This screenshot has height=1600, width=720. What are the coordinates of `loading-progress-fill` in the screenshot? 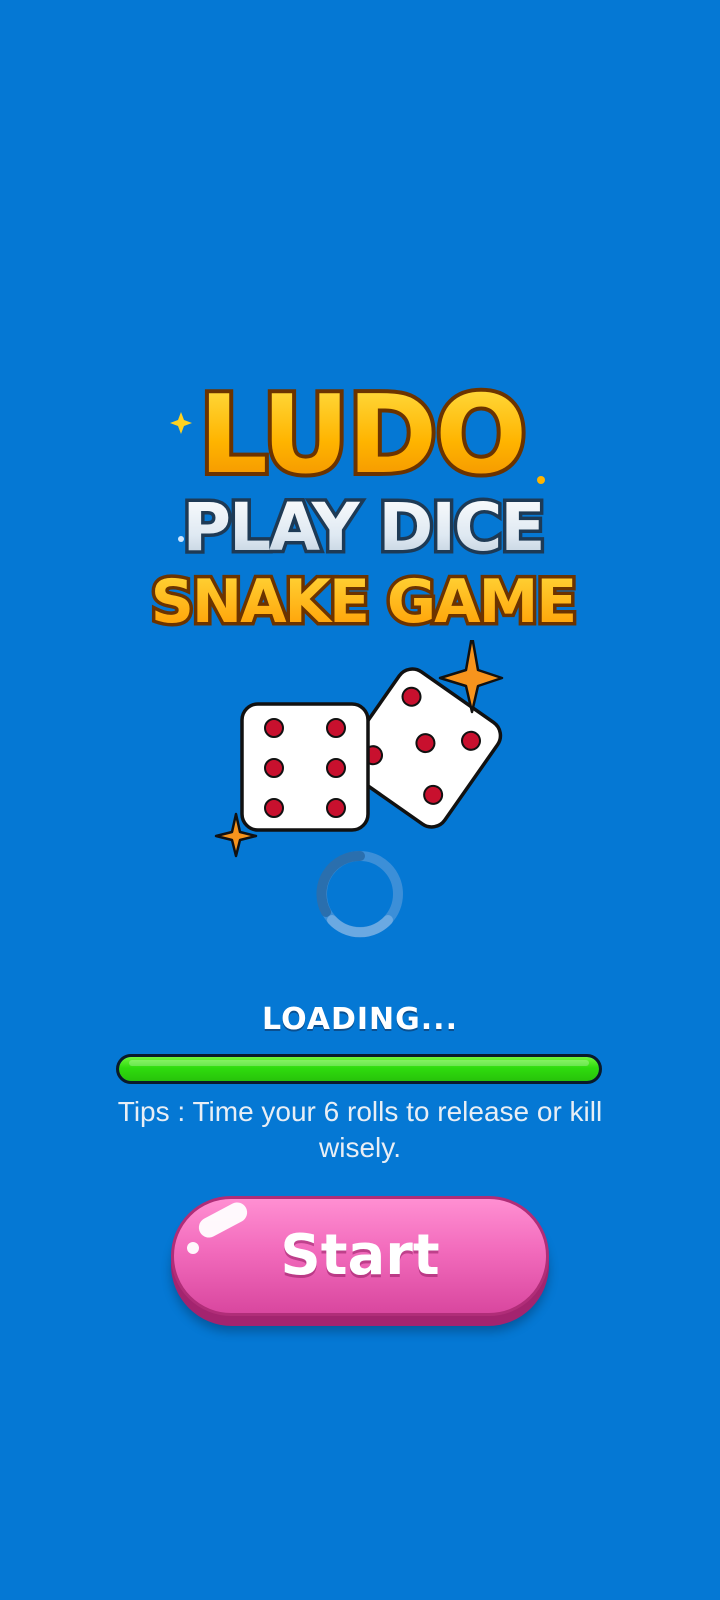 It's located at (359, 1069).